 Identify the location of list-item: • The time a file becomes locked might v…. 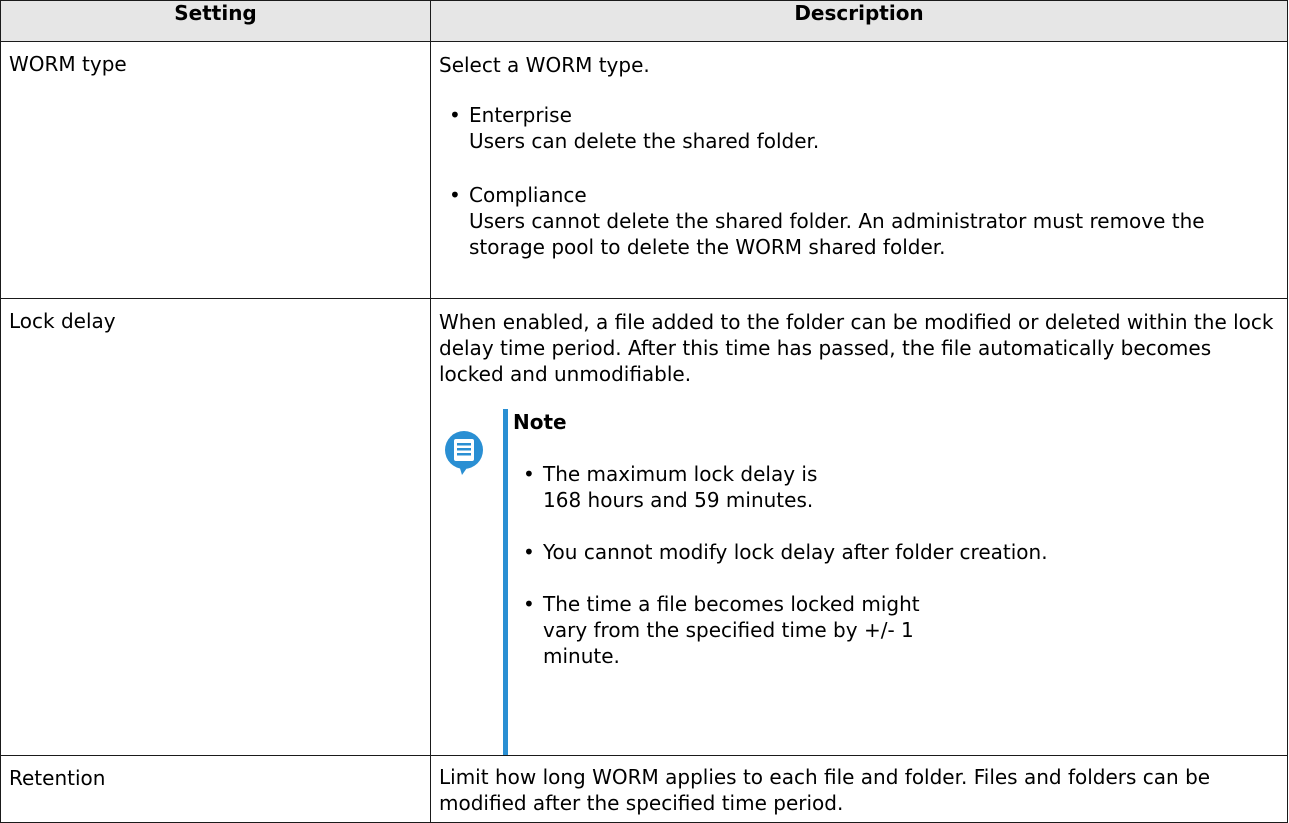
(896, 630).